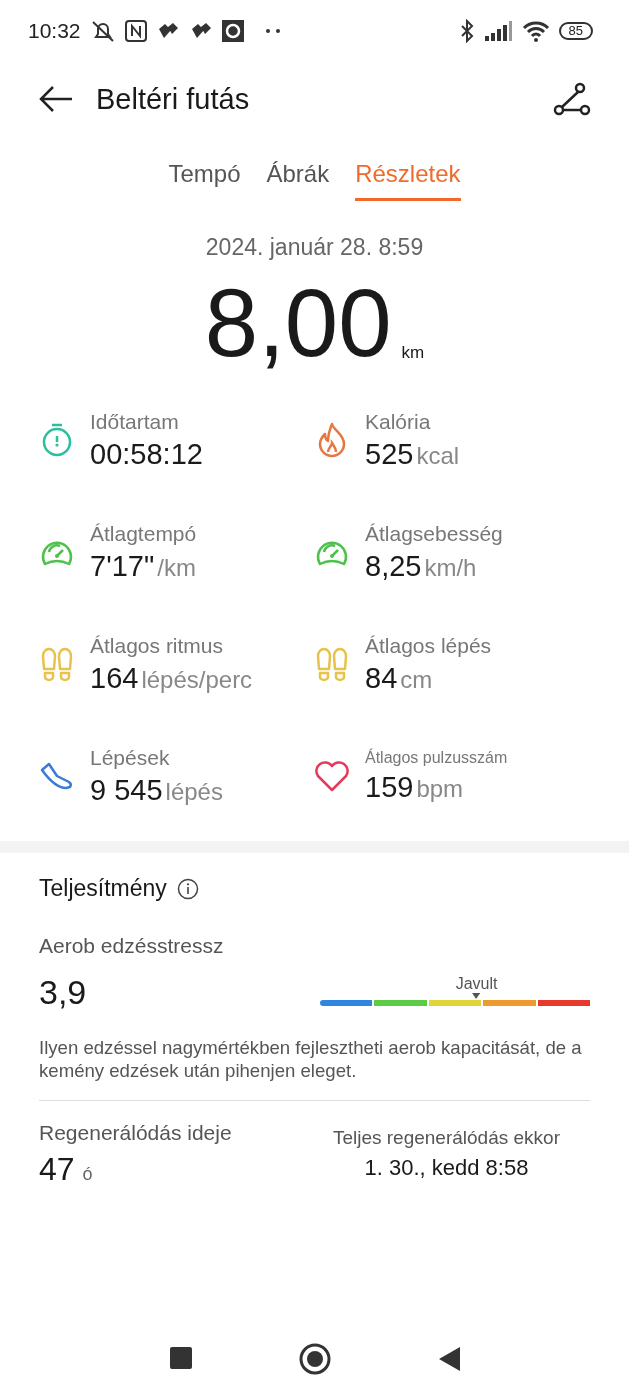  What do you see at coordinates (393, 566) in the screenshot?
I see `stat-value: 8,25` at bounding box center [393, 566].